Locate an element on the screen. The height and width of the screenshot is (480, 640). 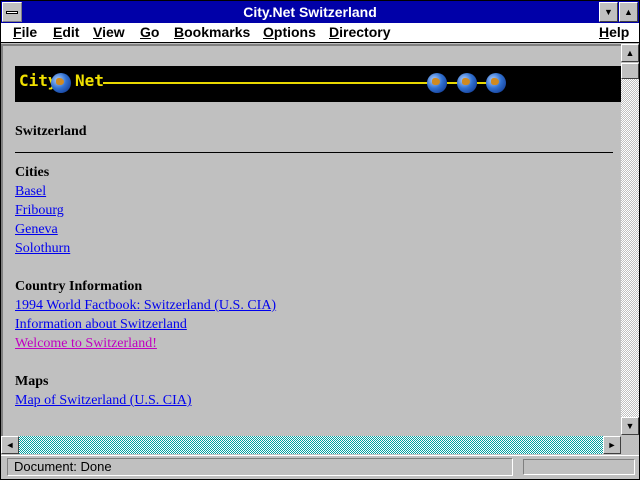
window-title: City.Net Switzerland is located at coordinates (310, 12).